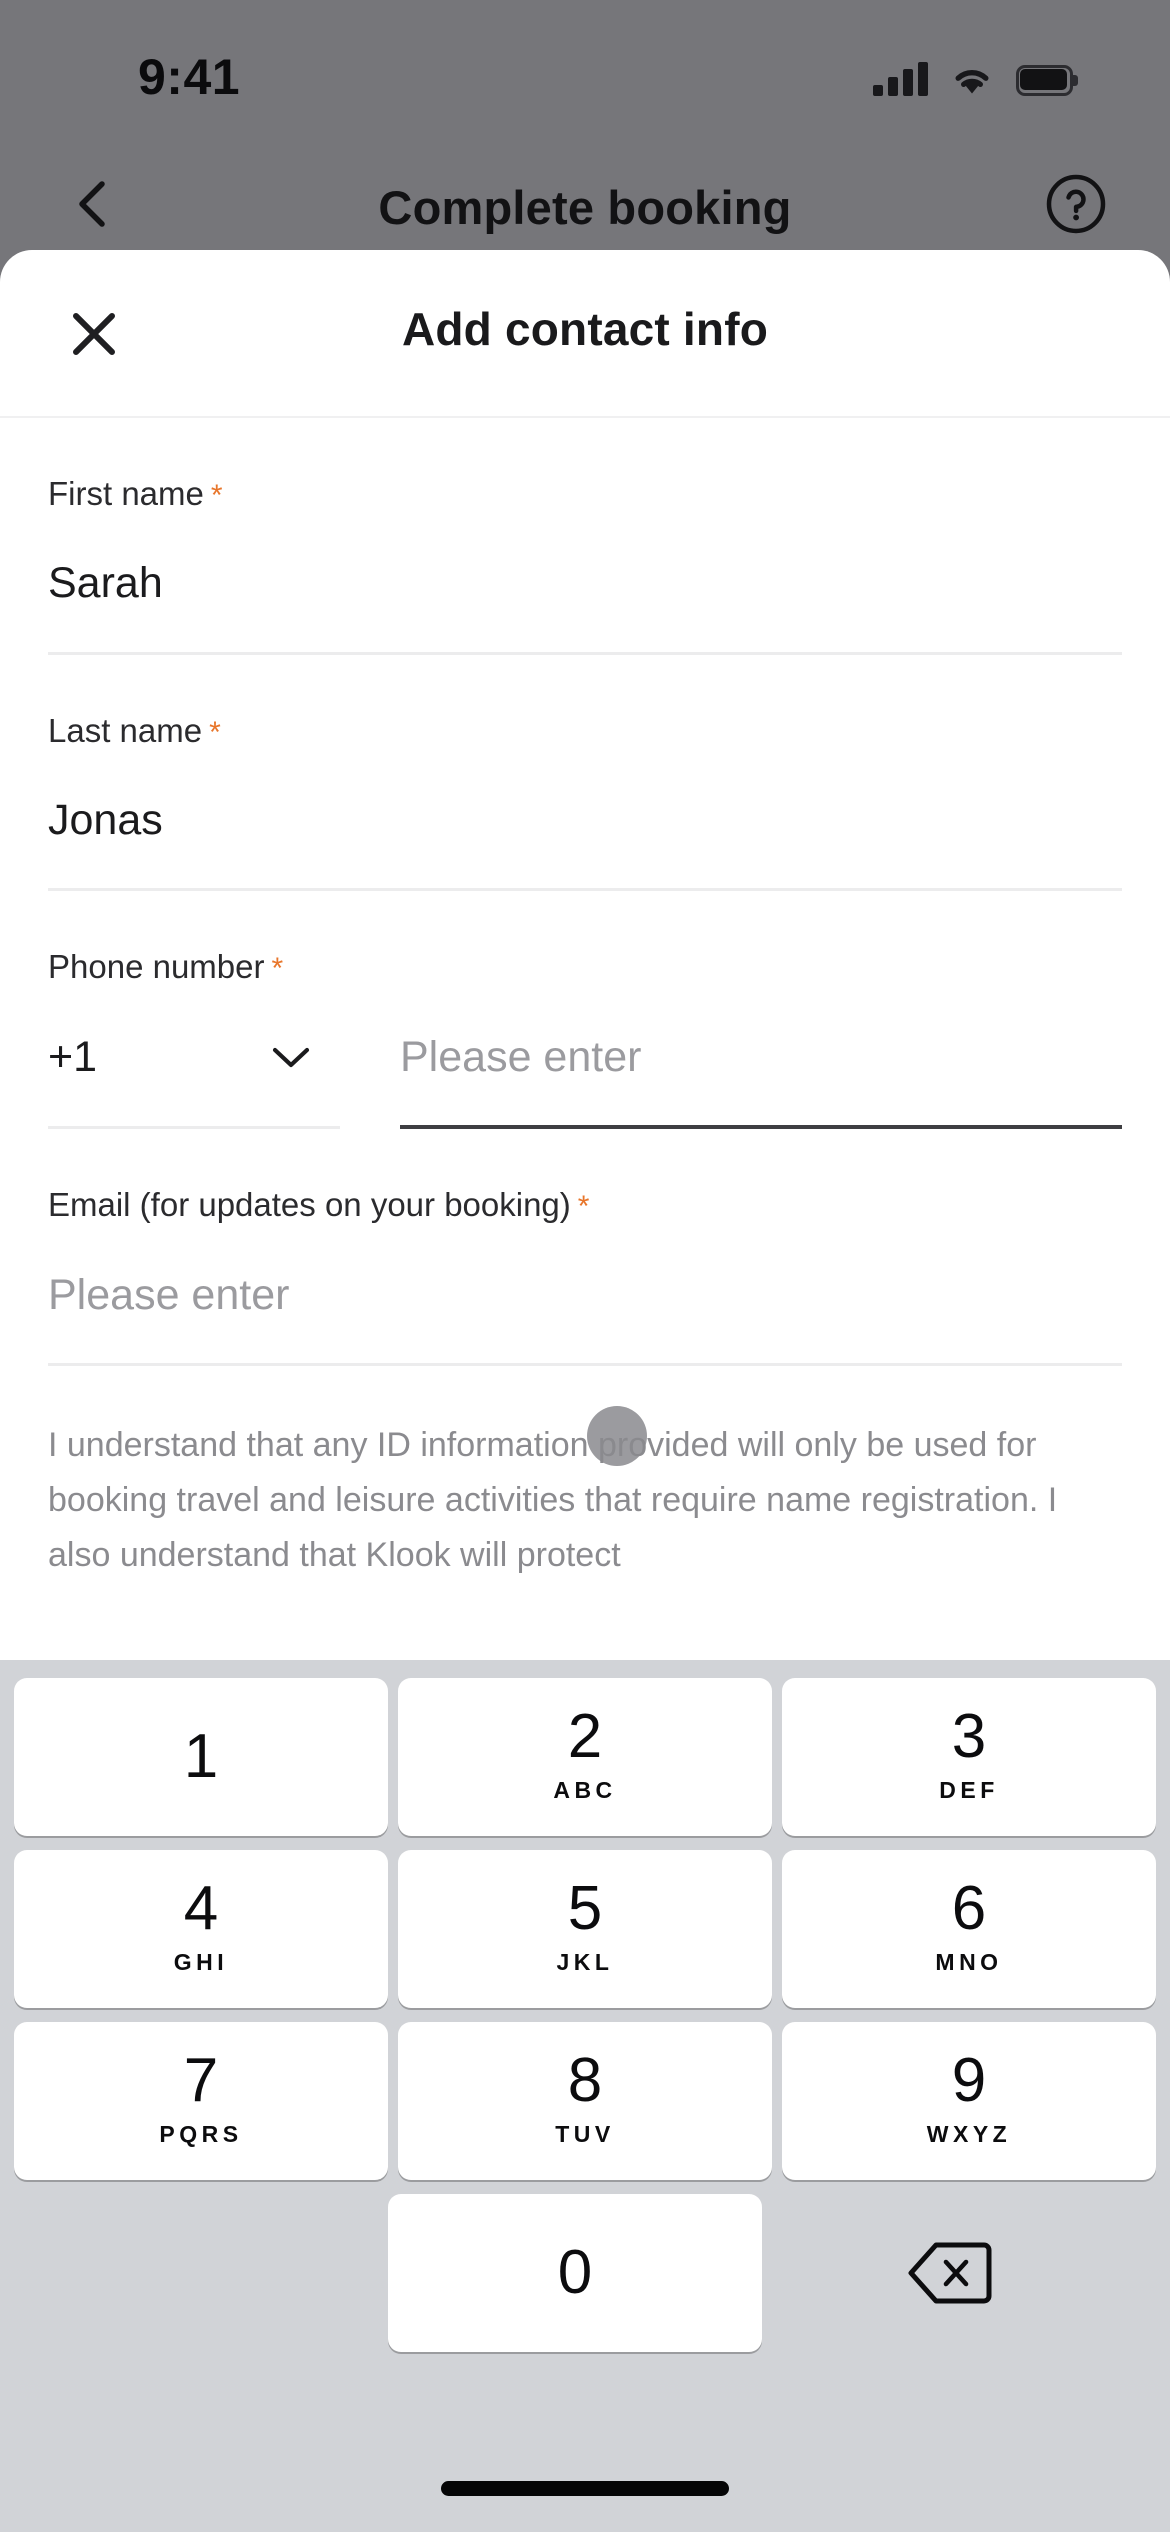 The width and height of the screenshot is (1170, 2532). I want to click on keypad-empty-slot, so click(201, 2273).